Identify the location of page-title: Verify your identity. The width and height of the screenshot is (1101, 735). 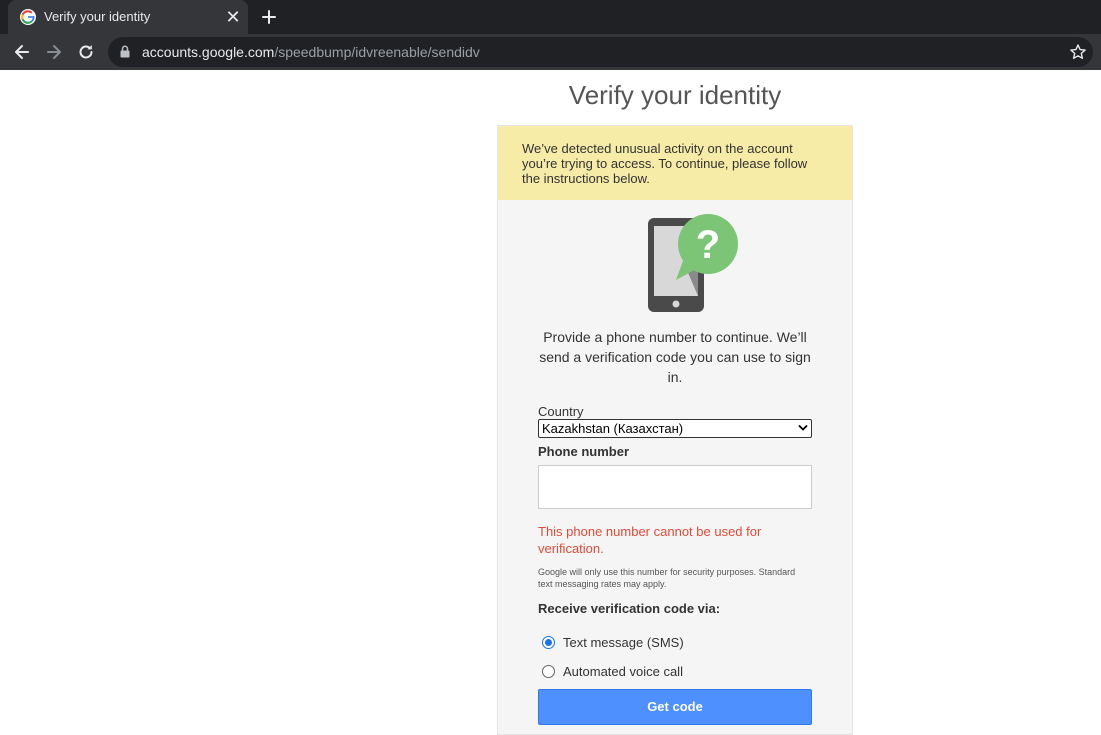
(675, 95).